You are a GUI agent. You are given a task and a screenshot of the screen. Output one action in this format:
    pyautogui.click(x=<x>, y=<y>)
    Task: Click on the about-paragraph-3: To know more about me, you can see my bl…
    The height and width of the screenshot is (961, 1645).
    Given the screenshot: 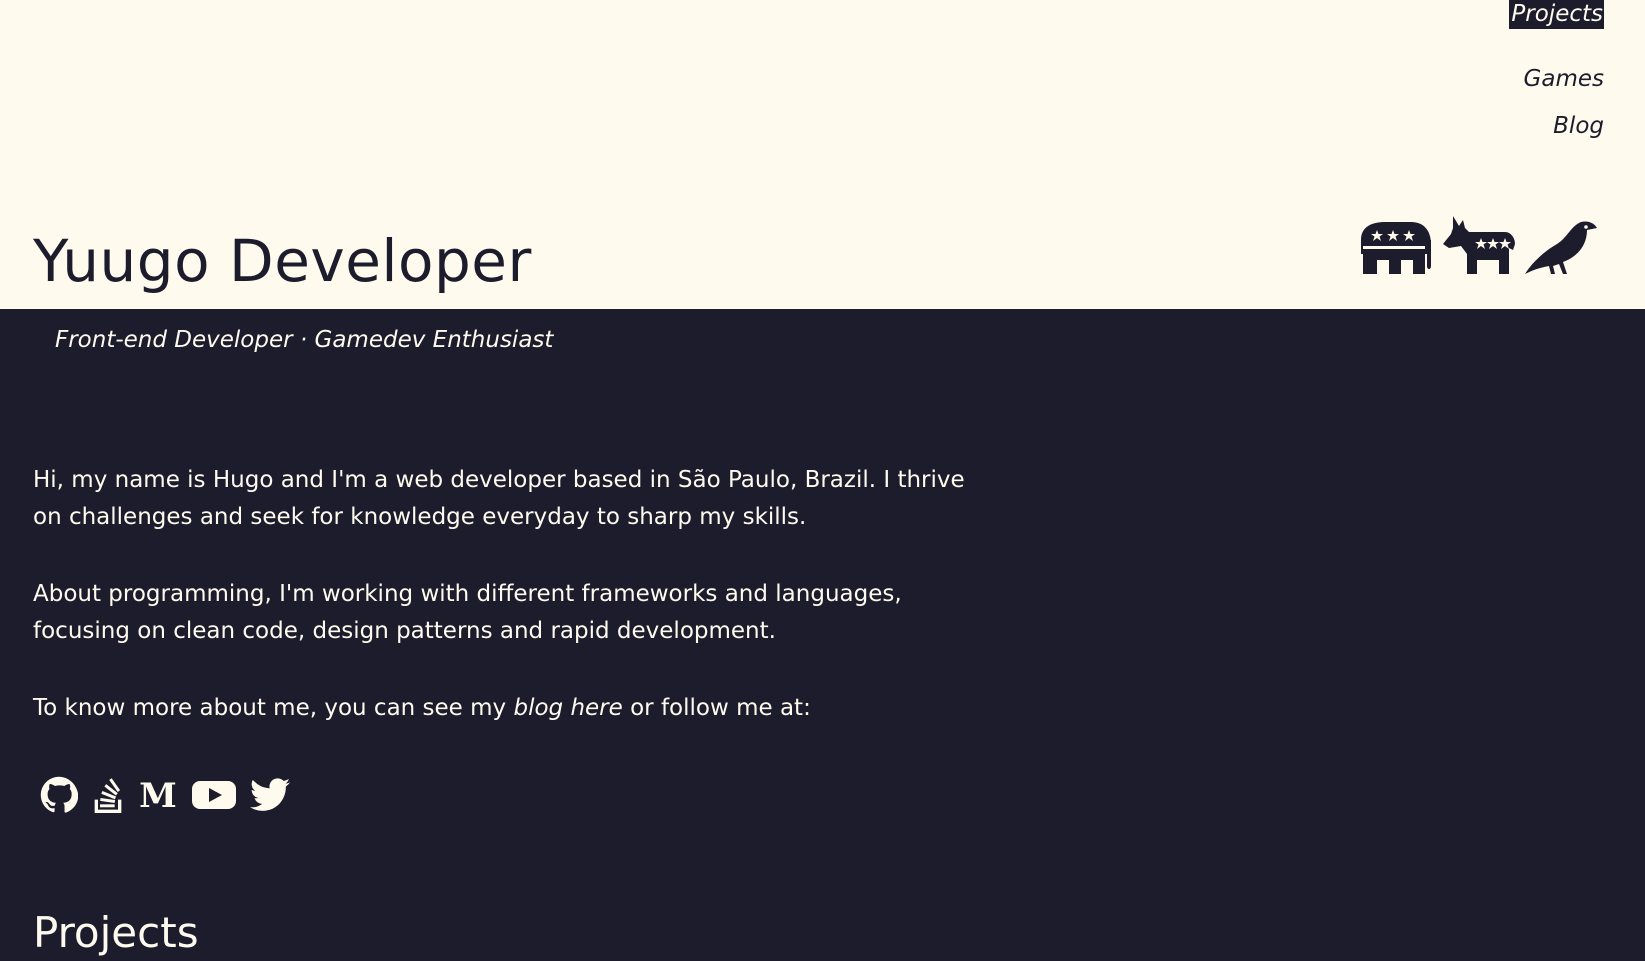 What is the action you would take?
    pyautogui.click(x=513, y=708)
    